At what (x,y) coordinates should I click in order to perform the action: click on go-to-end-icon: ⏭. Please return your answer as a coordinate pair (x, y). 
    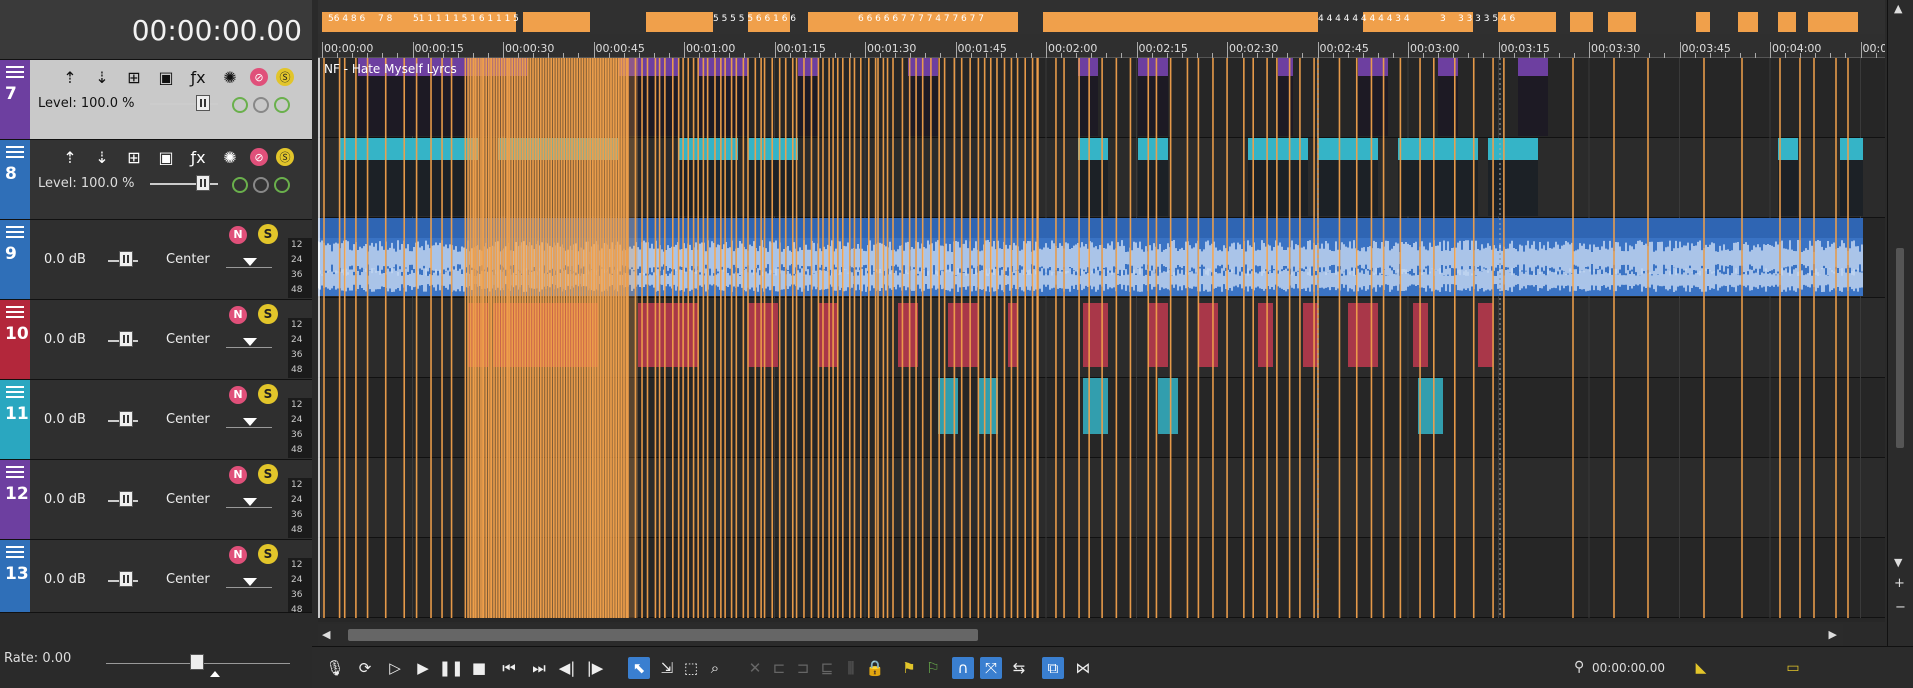
    Looking at the image, I should click on (539, 668).